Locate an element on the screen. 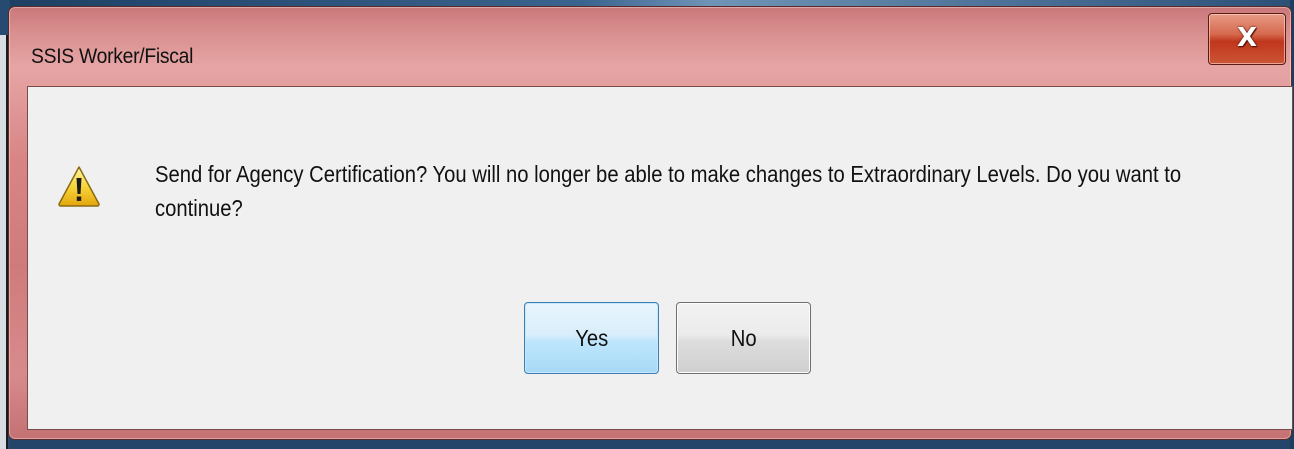 The width and height of the screenshot is (1294, 449). background-window-edge is located at coordinates (4, 242).